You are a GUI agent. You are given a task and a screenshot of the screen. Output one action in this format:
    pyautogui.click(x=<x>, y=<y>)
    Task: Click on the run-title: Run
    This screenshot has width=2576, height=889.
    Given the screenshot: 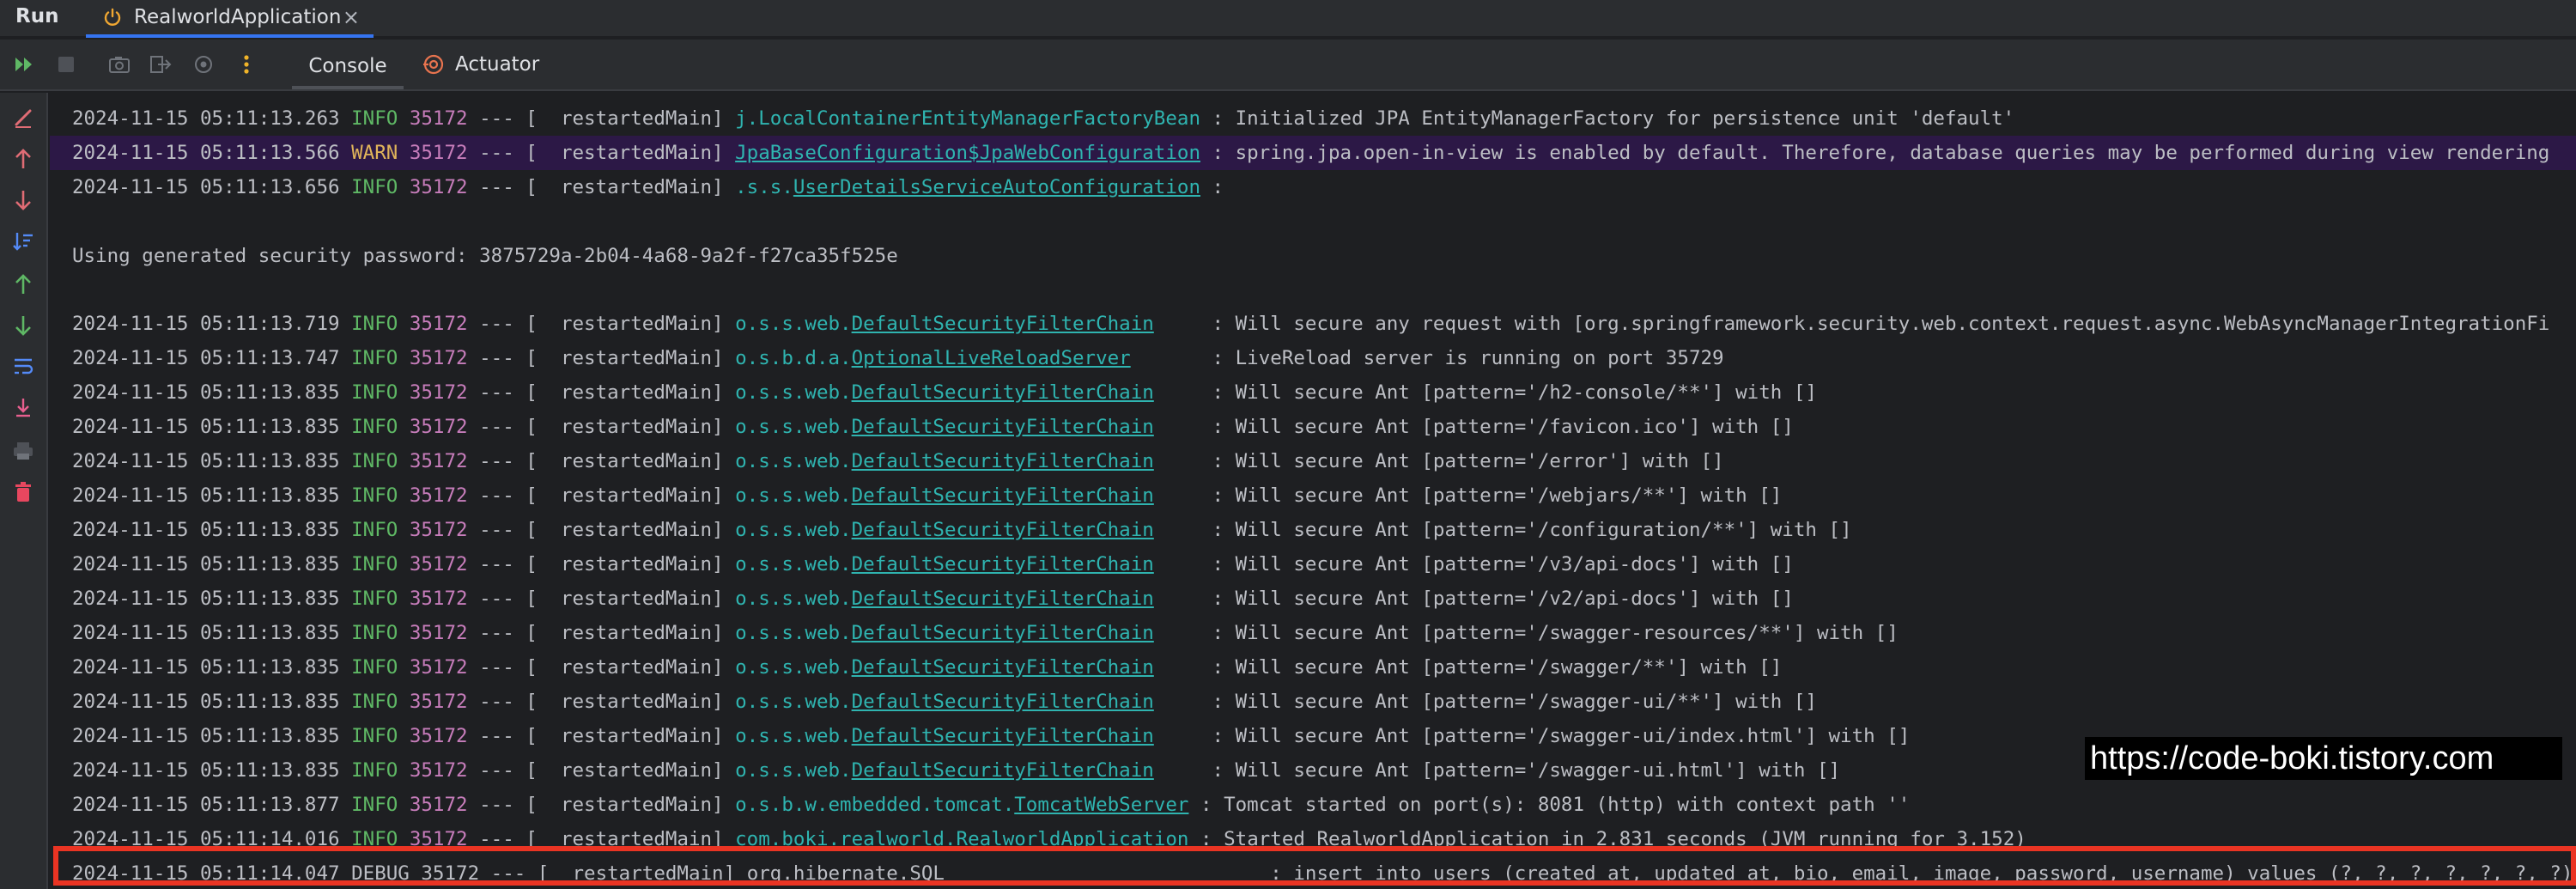 What is the action you would take?
    pyautogui.click(x=37, y=16)
    